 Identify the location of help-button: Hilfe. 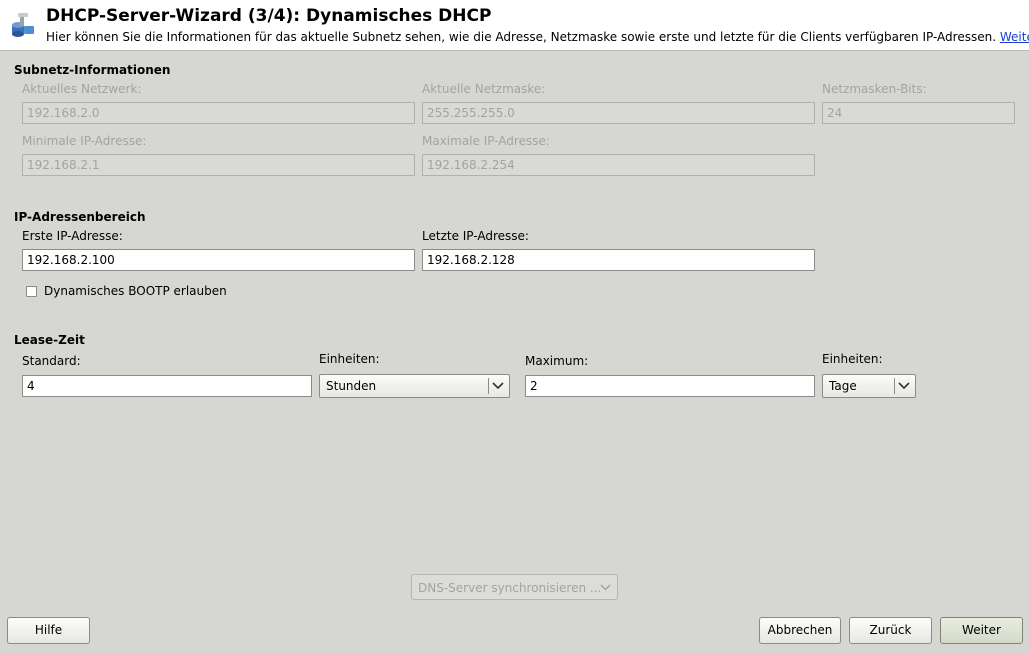
(48, 630).